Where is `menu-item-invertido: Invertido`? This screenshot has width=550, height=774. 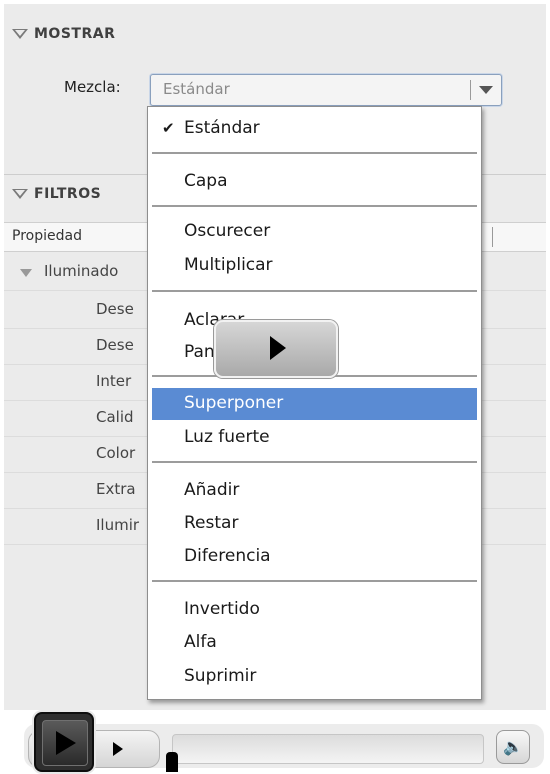
menu-item-invertido: Invertido is located at coordinates (314, 610).